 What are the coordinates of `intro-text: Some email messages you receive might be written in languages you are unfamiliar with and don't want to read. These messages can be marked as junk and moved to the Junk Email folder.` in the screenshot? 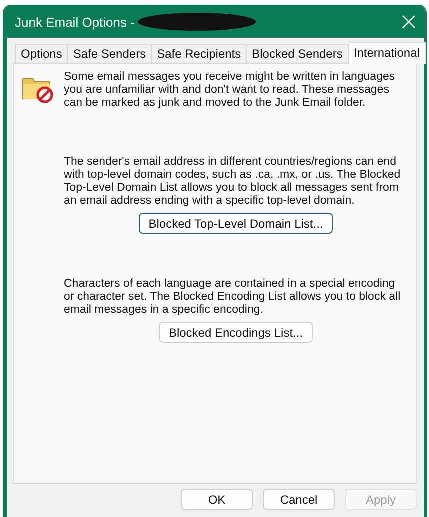 It's located at (230, 90).